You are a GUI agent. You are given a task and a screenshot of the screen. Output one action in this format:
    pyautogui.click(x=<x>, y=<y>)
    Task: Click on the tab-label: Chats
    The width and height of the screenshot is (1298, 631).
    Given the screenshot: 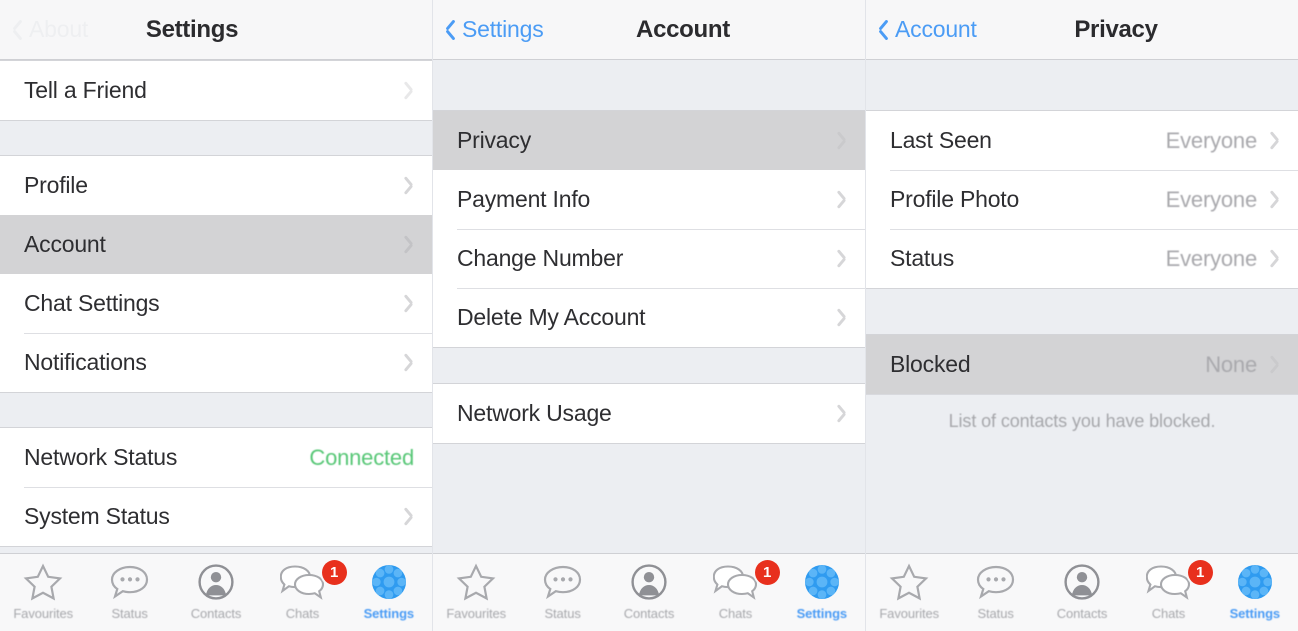 What is the action you would take?
    pyautogui.click(x=1168, y=613)
    